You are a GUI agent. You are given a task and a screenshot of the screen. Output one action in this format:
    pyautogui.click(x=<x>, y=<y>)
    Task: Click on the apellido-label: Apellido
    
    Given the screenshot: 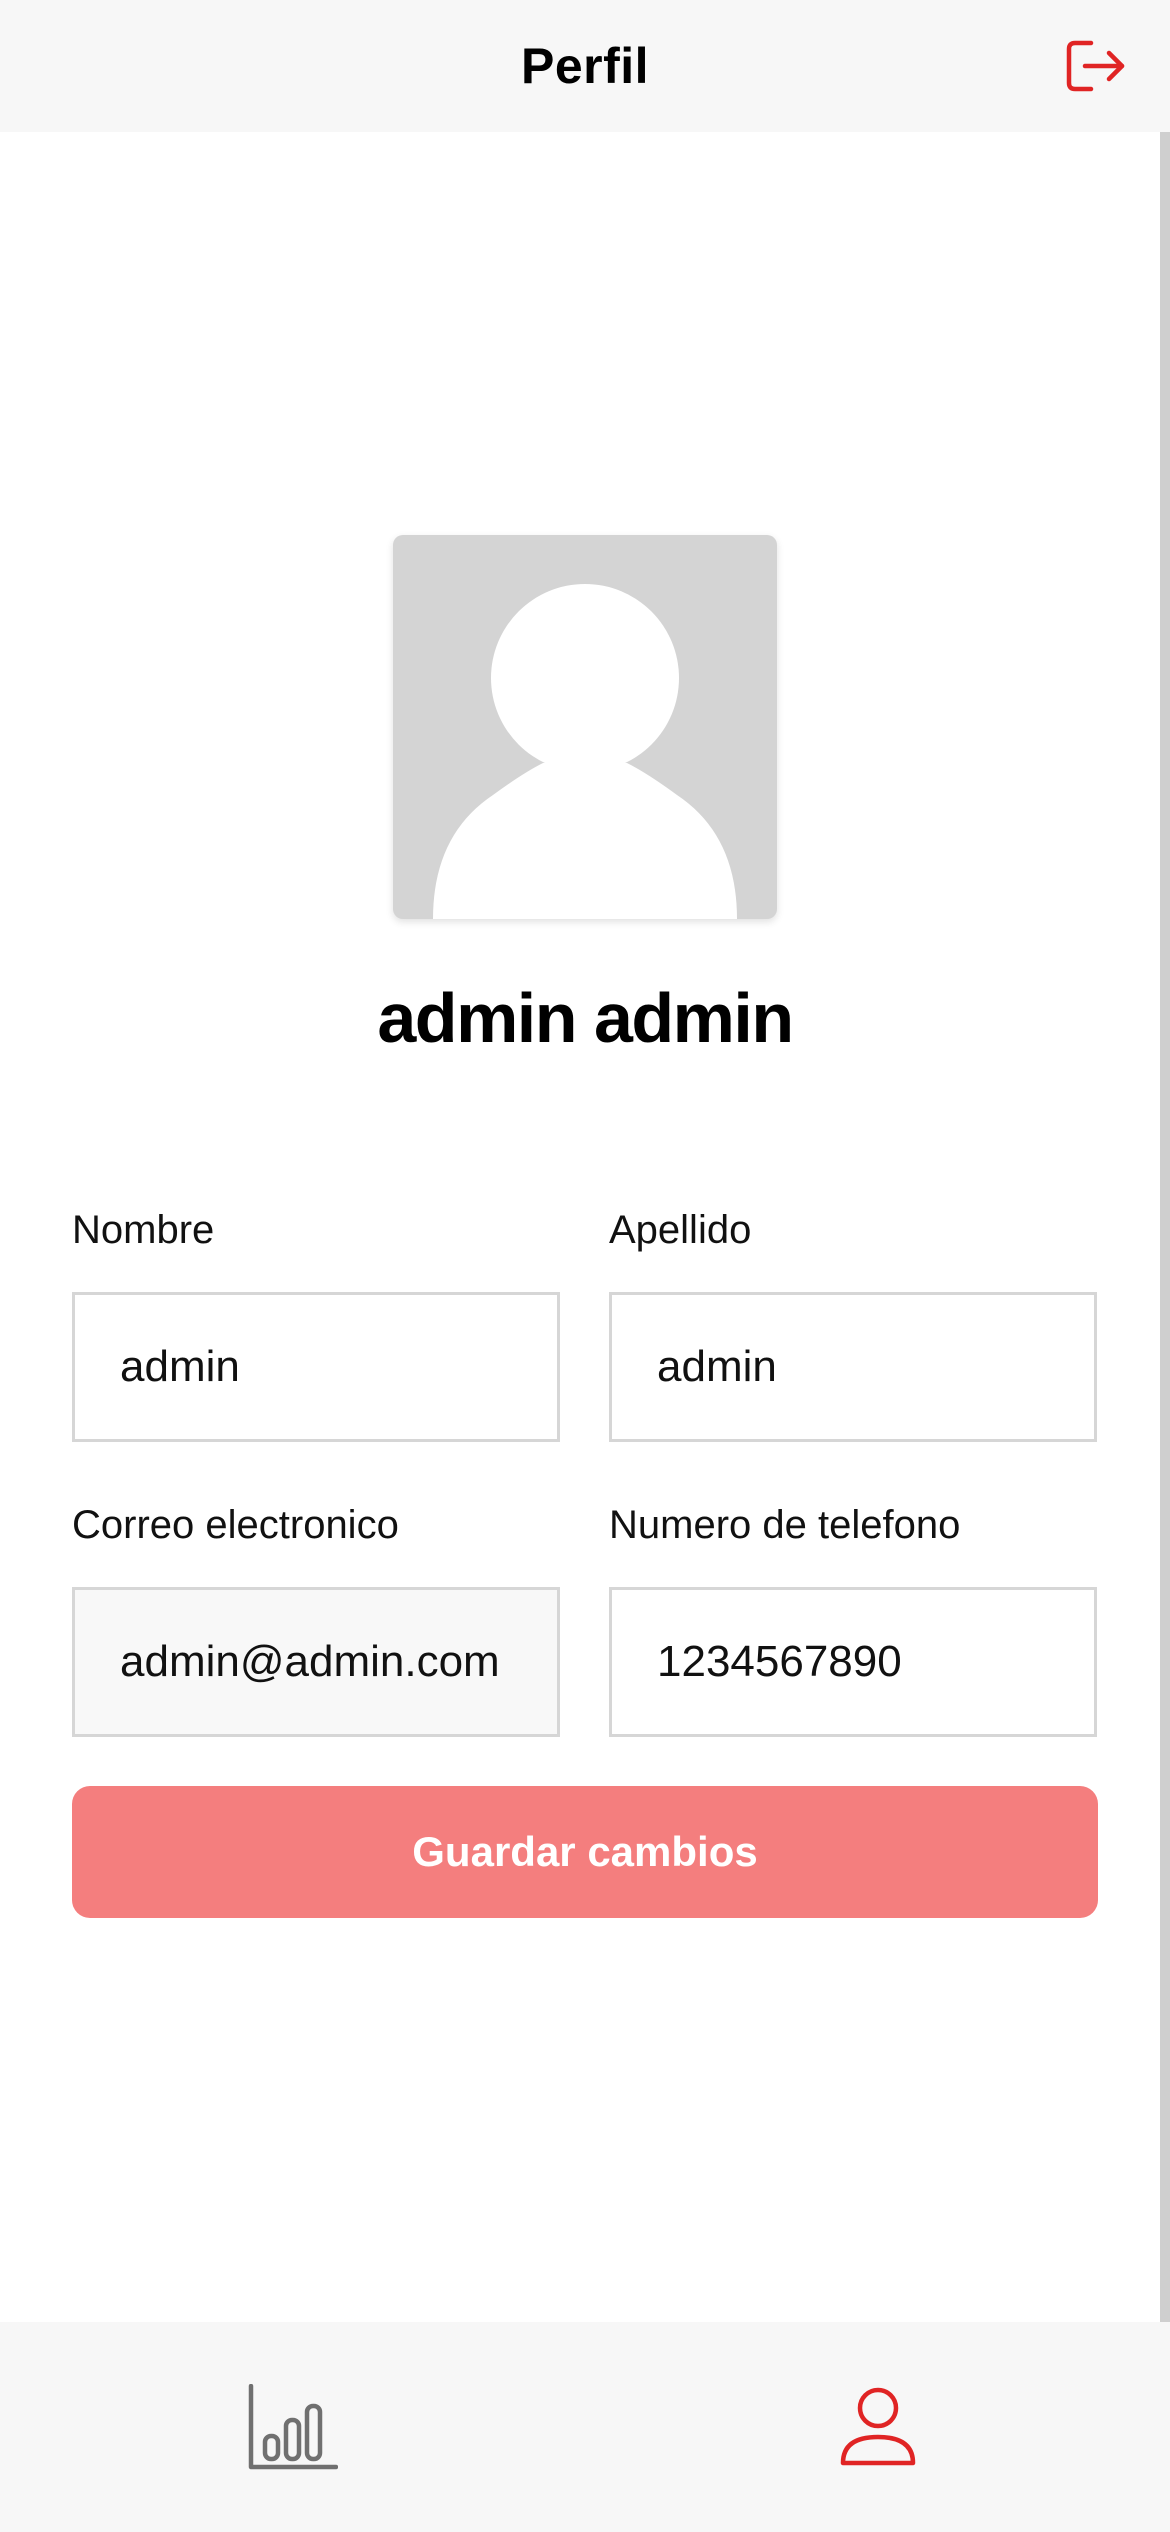 What is the action you would take?
    pyautogui.click(x=680, y=1230)
    